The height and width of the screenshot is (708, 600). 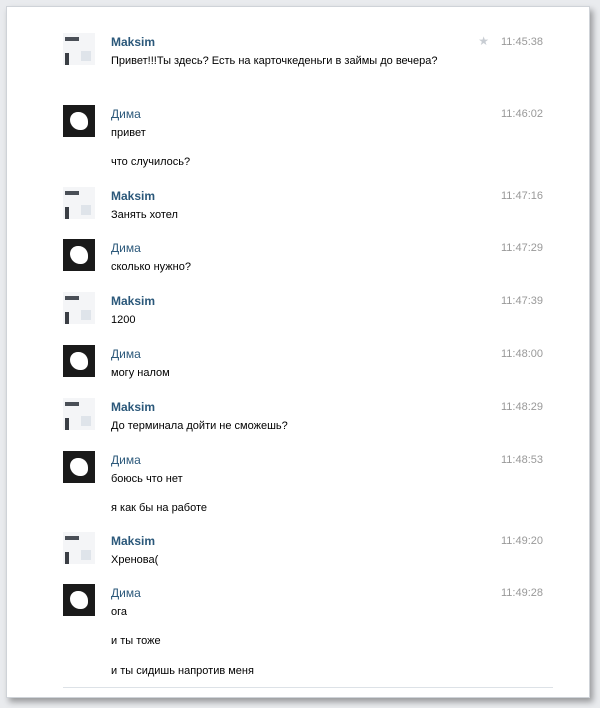 I want to click on message-time: 11:49:20, so click(x=522, y=541).